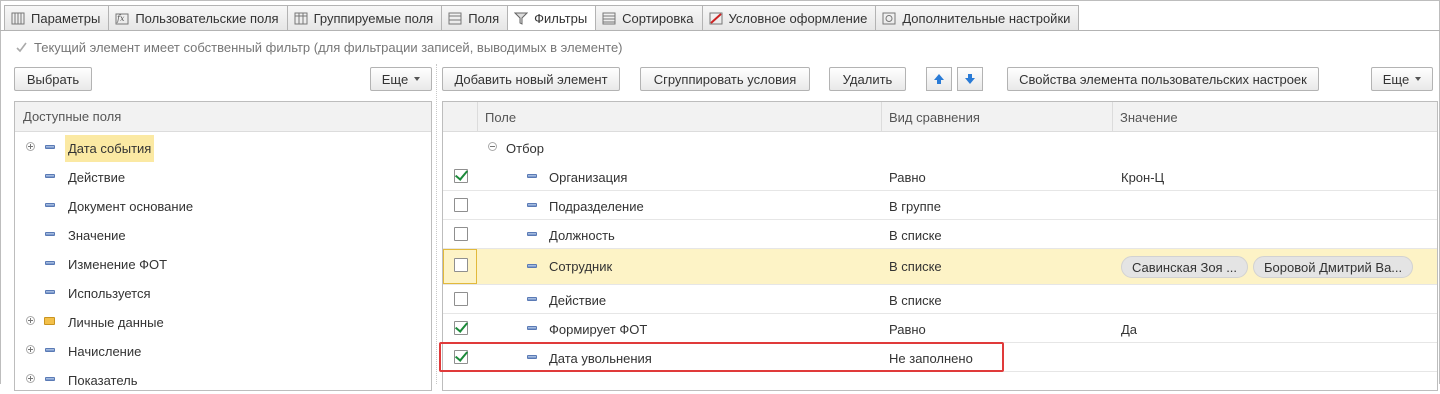 This screenshot has width=1440, height=394. Describe the element at coordinates (931, 358) in the screenshot. I see `comparison-cell: Не заполнено` at that location.